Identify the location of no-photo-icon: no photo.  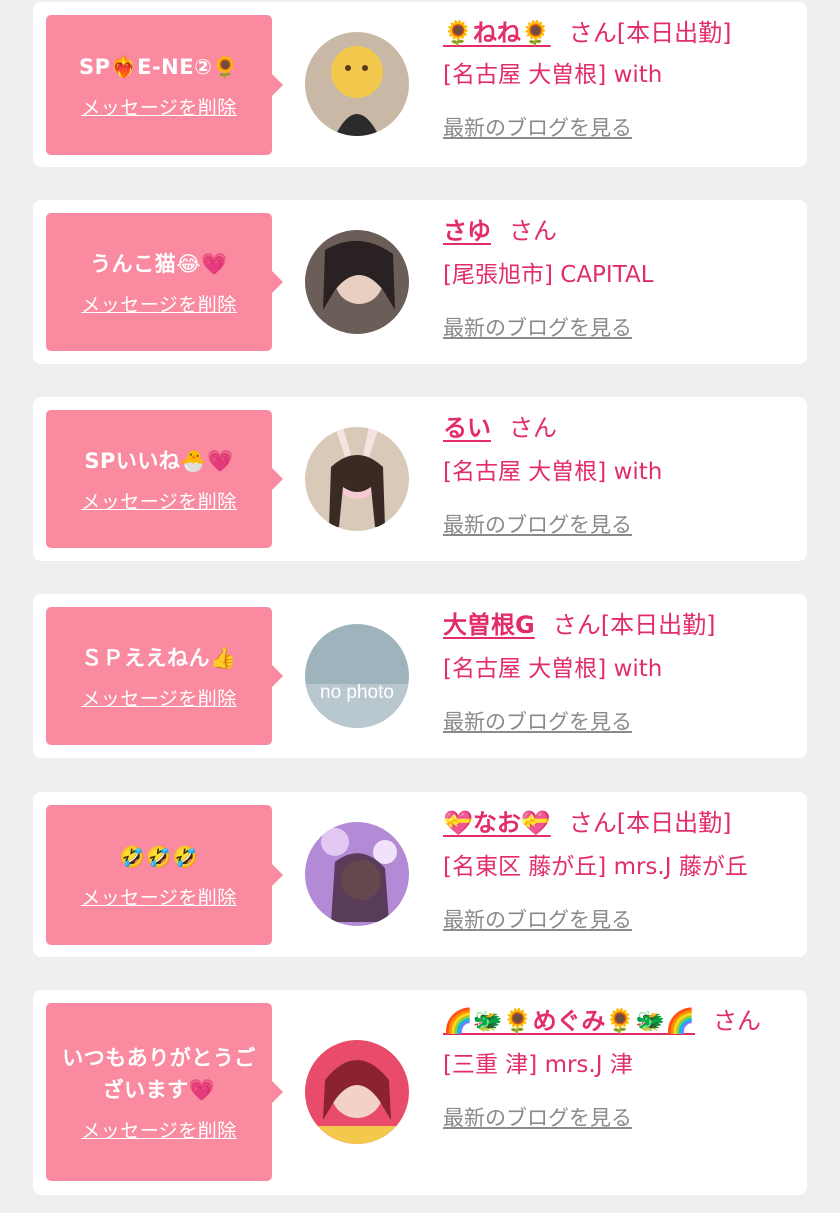
(357, 676).